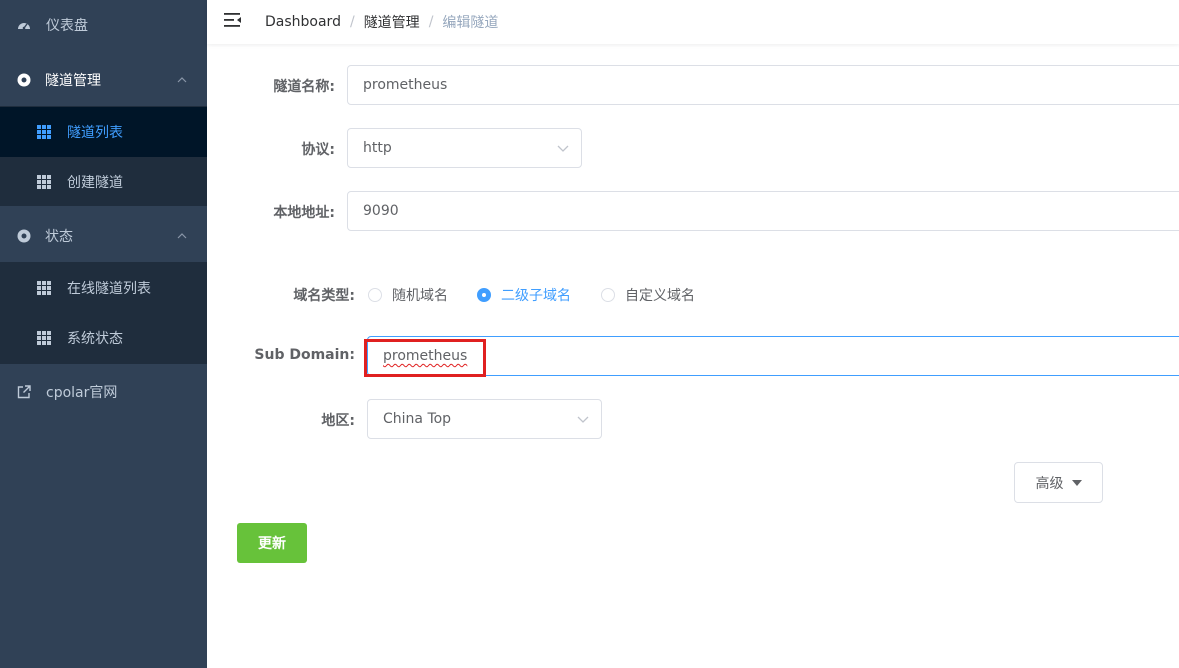 Image resolution: width=1179 pixels, height=668 pixels. I want to click on tunnel-name-label: 隧道名称:, so click(304, 87).